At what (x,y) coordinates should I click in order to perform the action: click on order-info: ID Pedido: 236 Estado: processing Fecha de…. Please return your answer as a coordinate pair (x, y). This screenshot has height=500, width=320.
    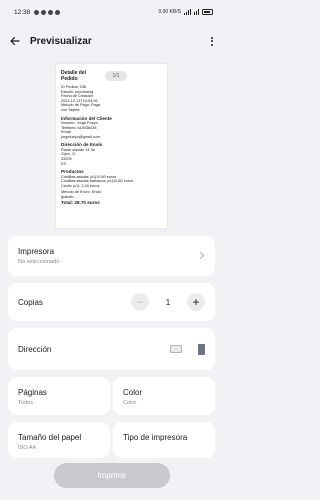
    Looking at the image, I should click on (111, 99).